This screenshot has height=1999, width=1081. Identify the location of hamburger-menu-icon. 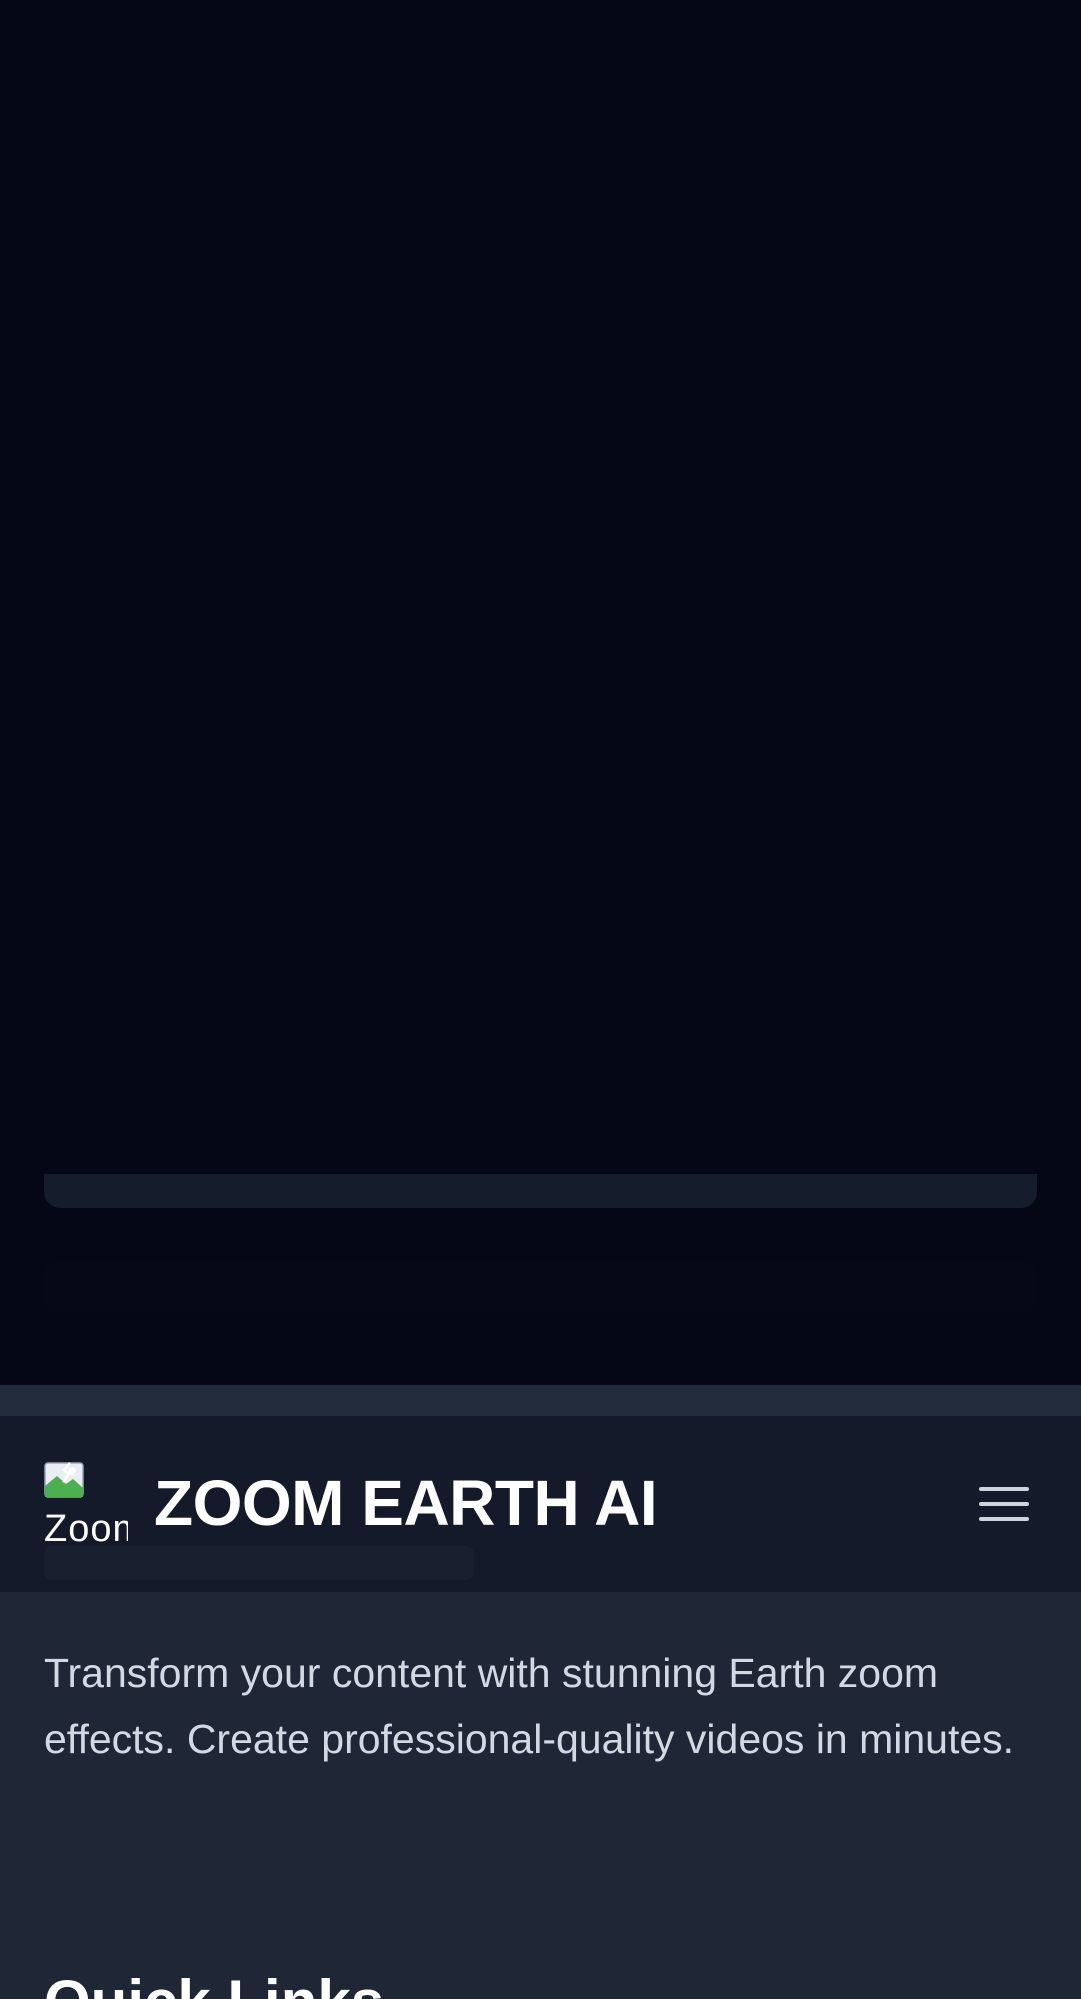
(1004, 1504).